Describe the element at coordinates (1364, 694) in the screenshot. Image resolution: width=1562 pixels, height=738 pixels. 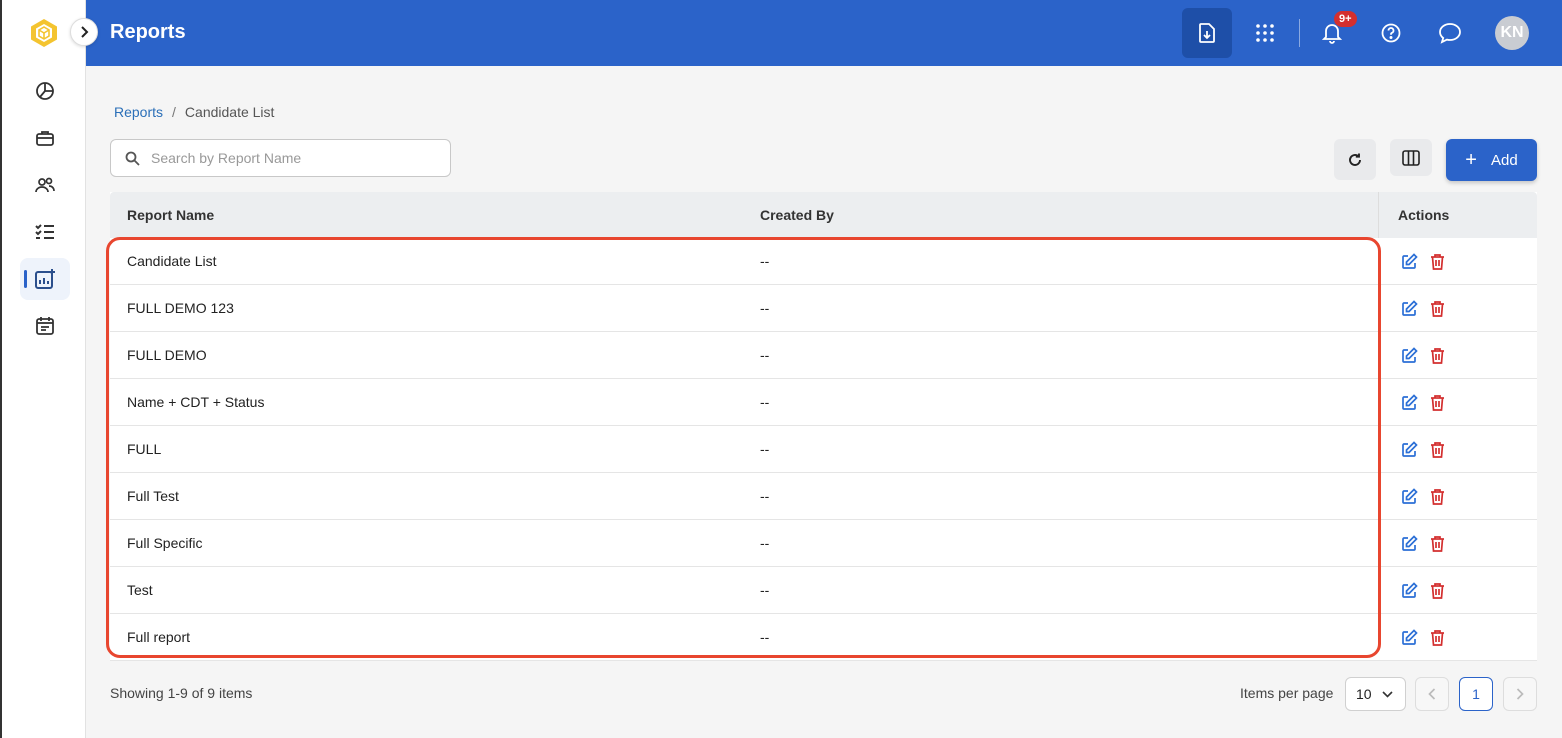
I see `items-per-page-value: 10` at that location.